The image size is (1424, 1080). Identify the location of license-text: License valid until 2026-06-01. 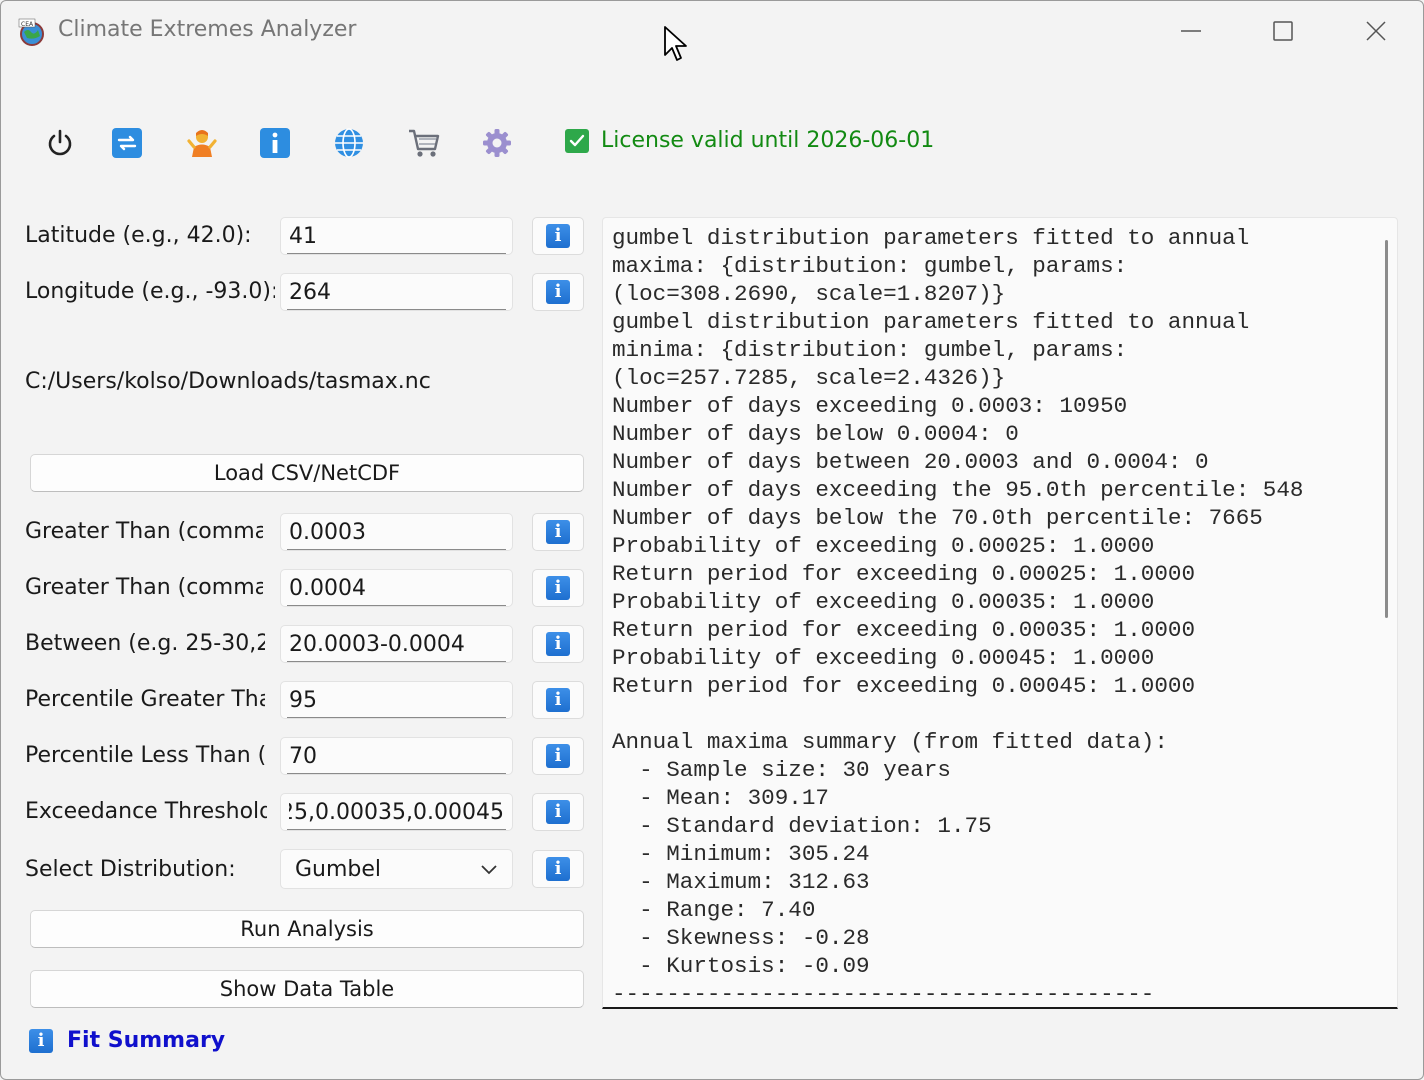
(768, 140).